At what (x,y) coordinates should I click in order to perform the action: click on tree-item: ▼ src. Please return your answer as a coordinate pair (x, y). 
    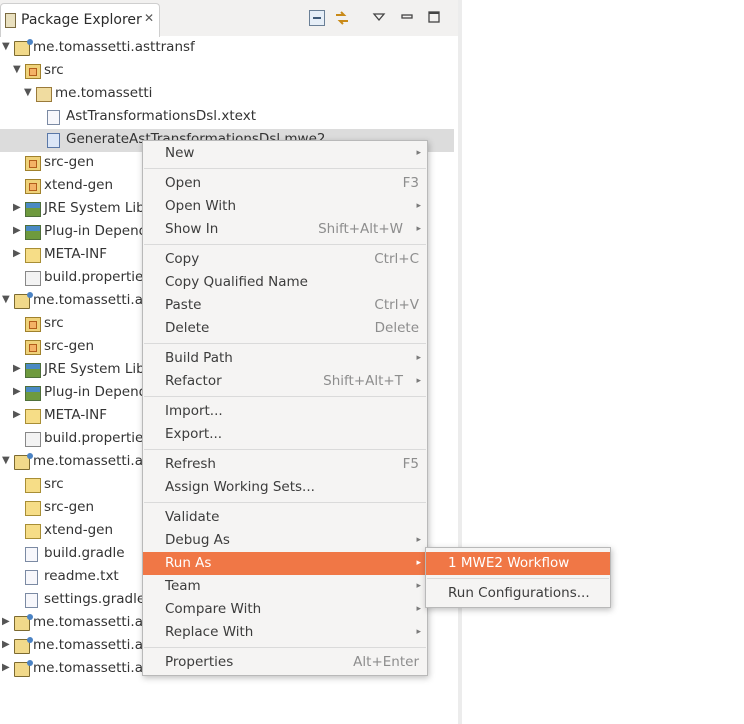
    Looking at the image, I should click on (227, 70).